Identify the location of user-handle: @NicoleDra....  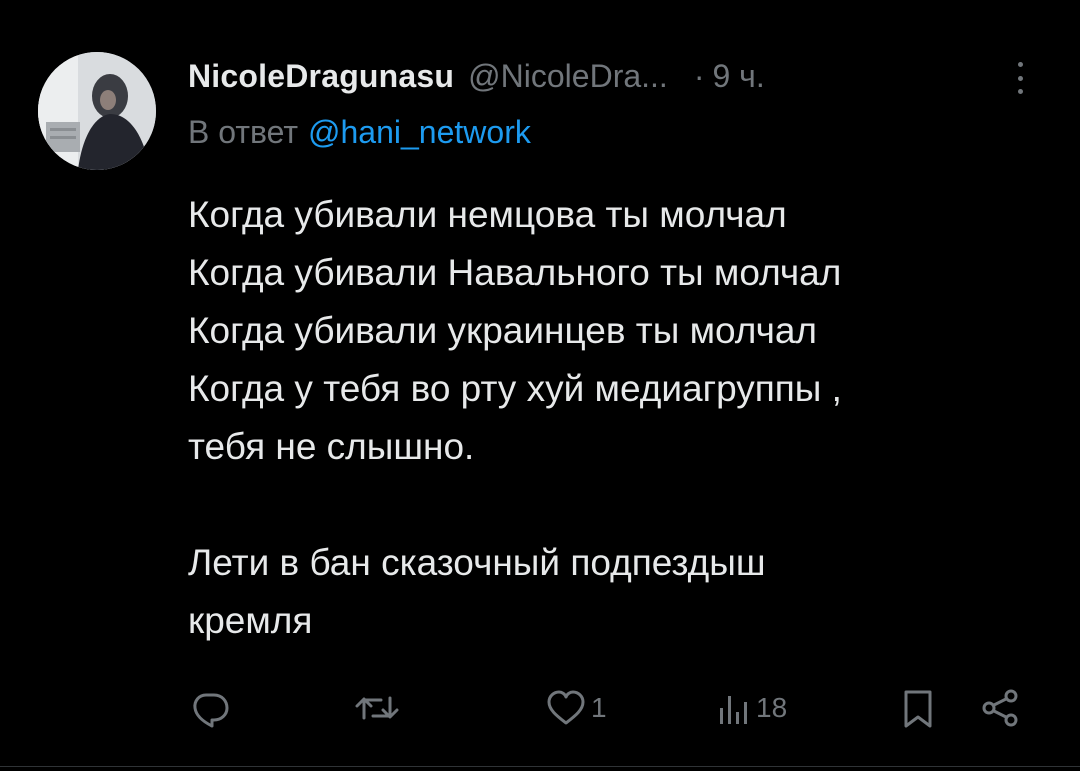
(568, 76).